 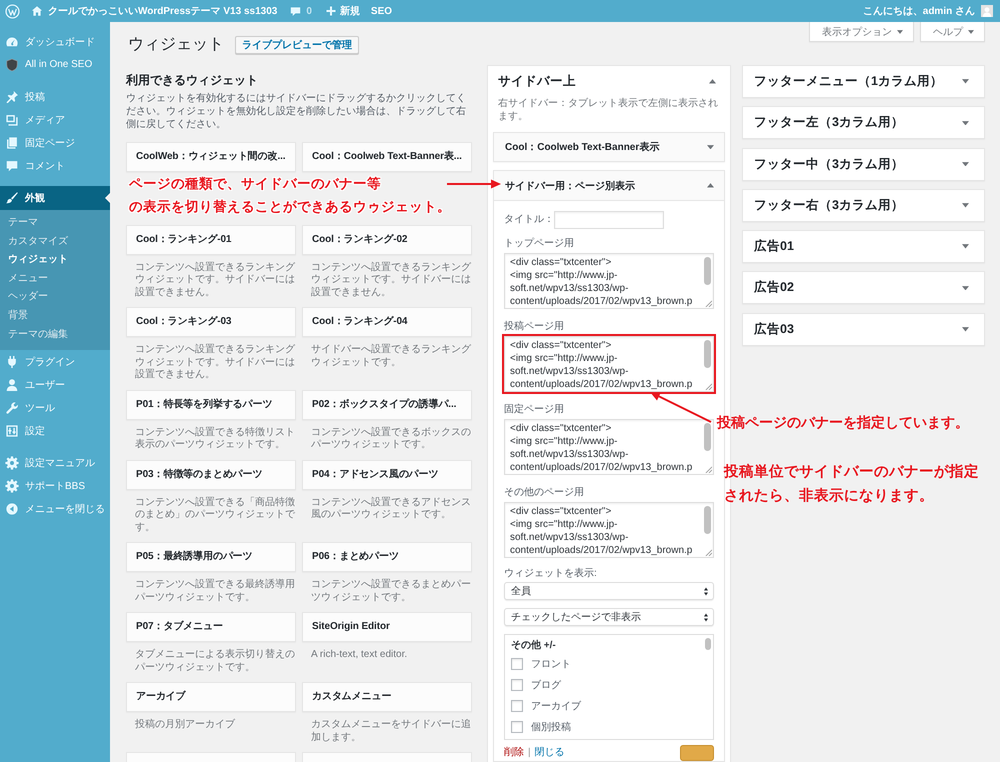 I want to click on field-label: 固定ページ用, so click(x=534, y=410).